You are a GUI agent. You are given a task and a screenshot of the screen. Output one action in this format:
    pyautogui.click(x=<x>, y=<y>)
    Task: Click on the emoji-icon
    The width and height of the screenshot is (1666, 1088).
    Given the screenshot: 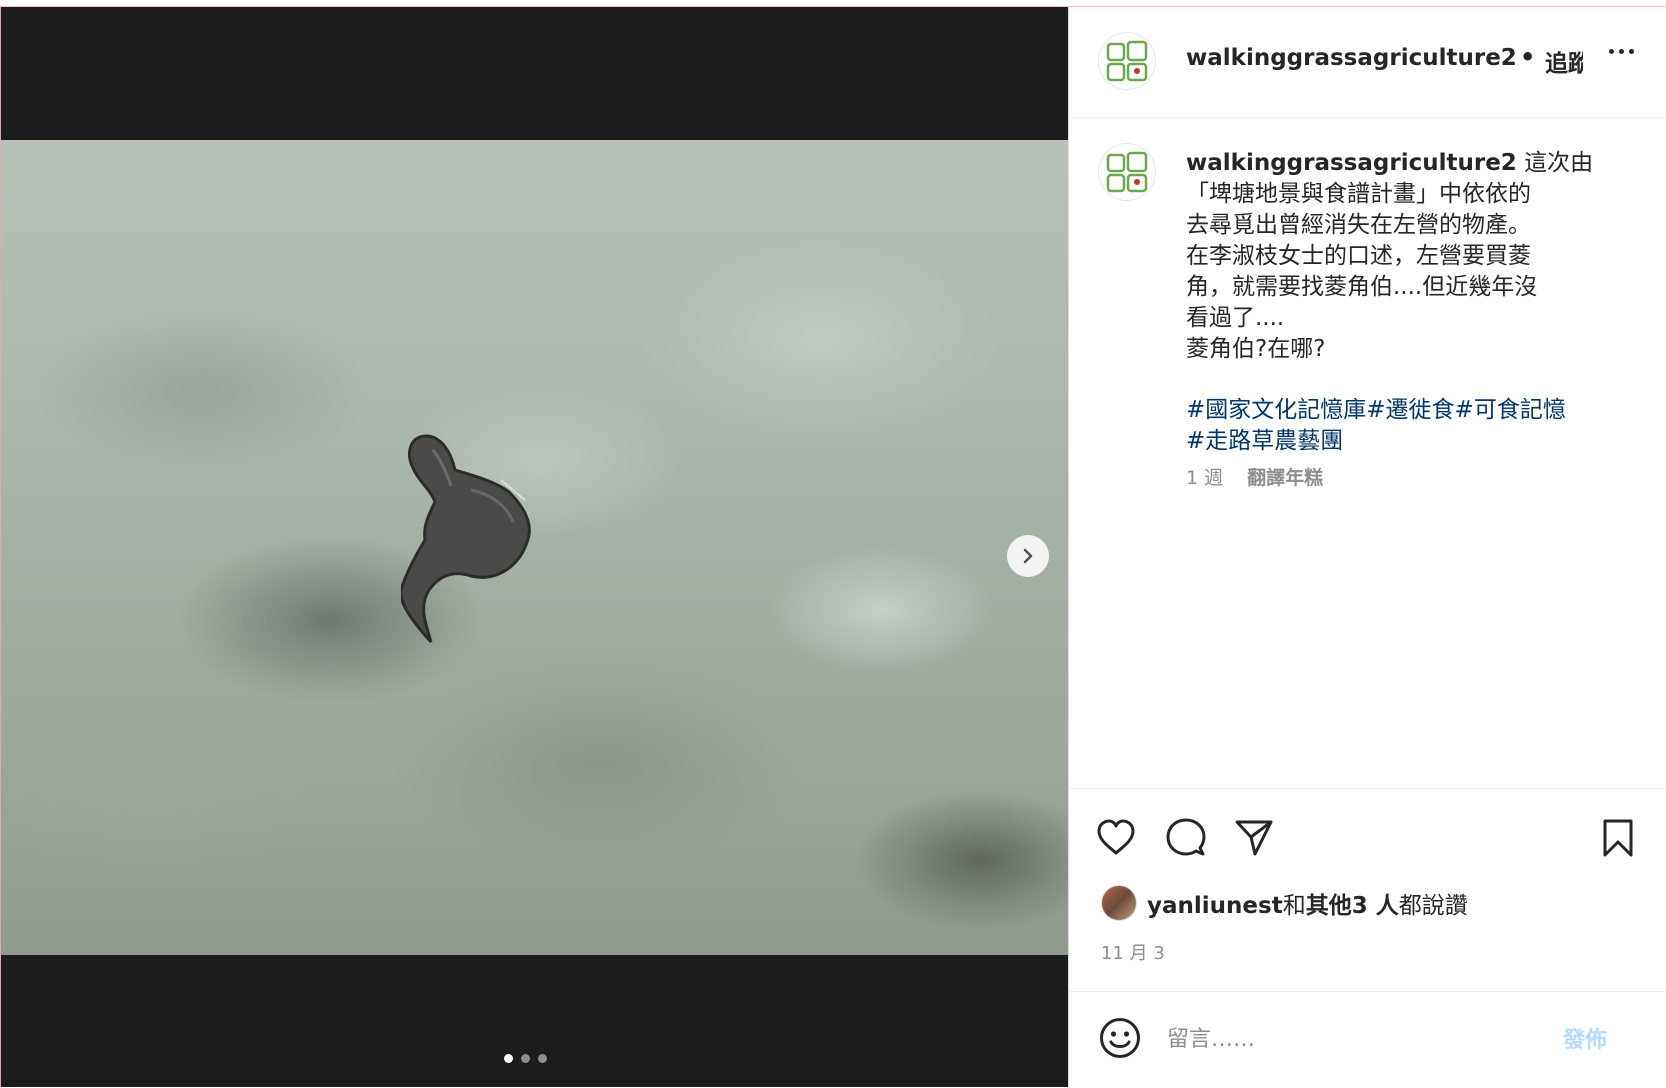 What is the action you would take?
    pyautogui.click(x=1120, y=1038)
    